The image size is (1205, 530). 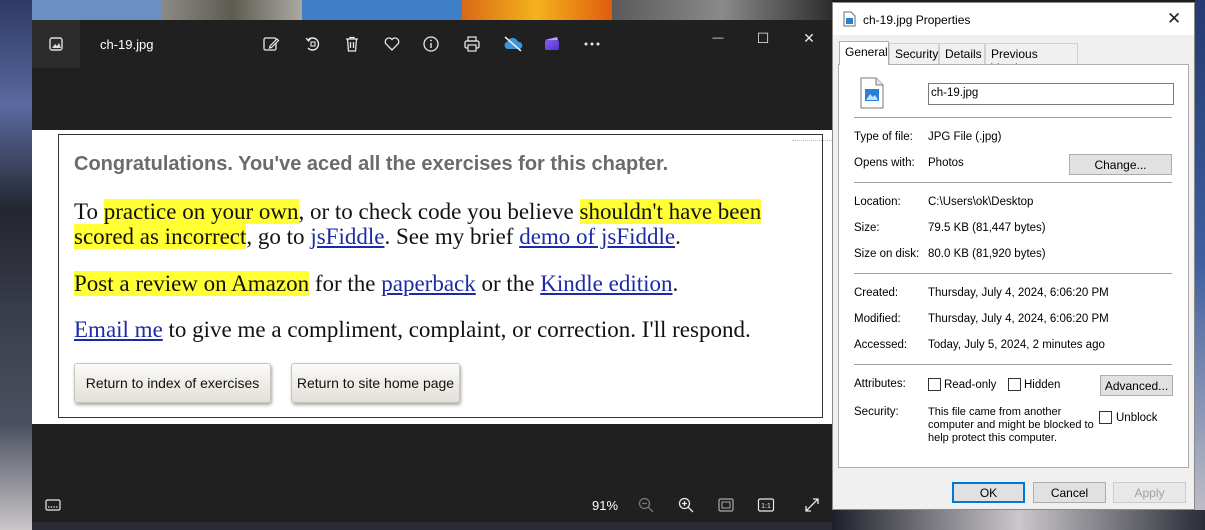 What do you see at coordinates (1105, 417) in the screenshot?
I see `unblock-checkbox` at bounding box center [1105, 417].